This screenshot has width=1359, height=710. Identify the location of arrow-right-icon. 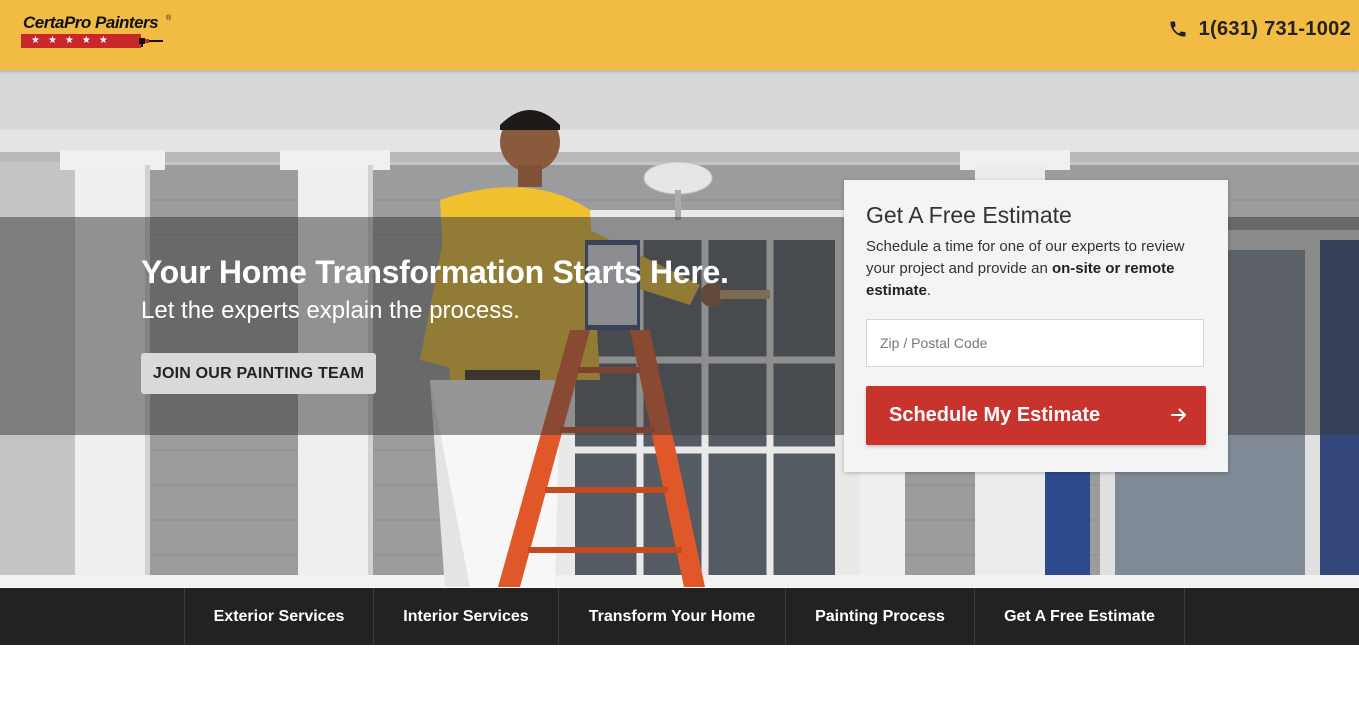
(1178, 415).